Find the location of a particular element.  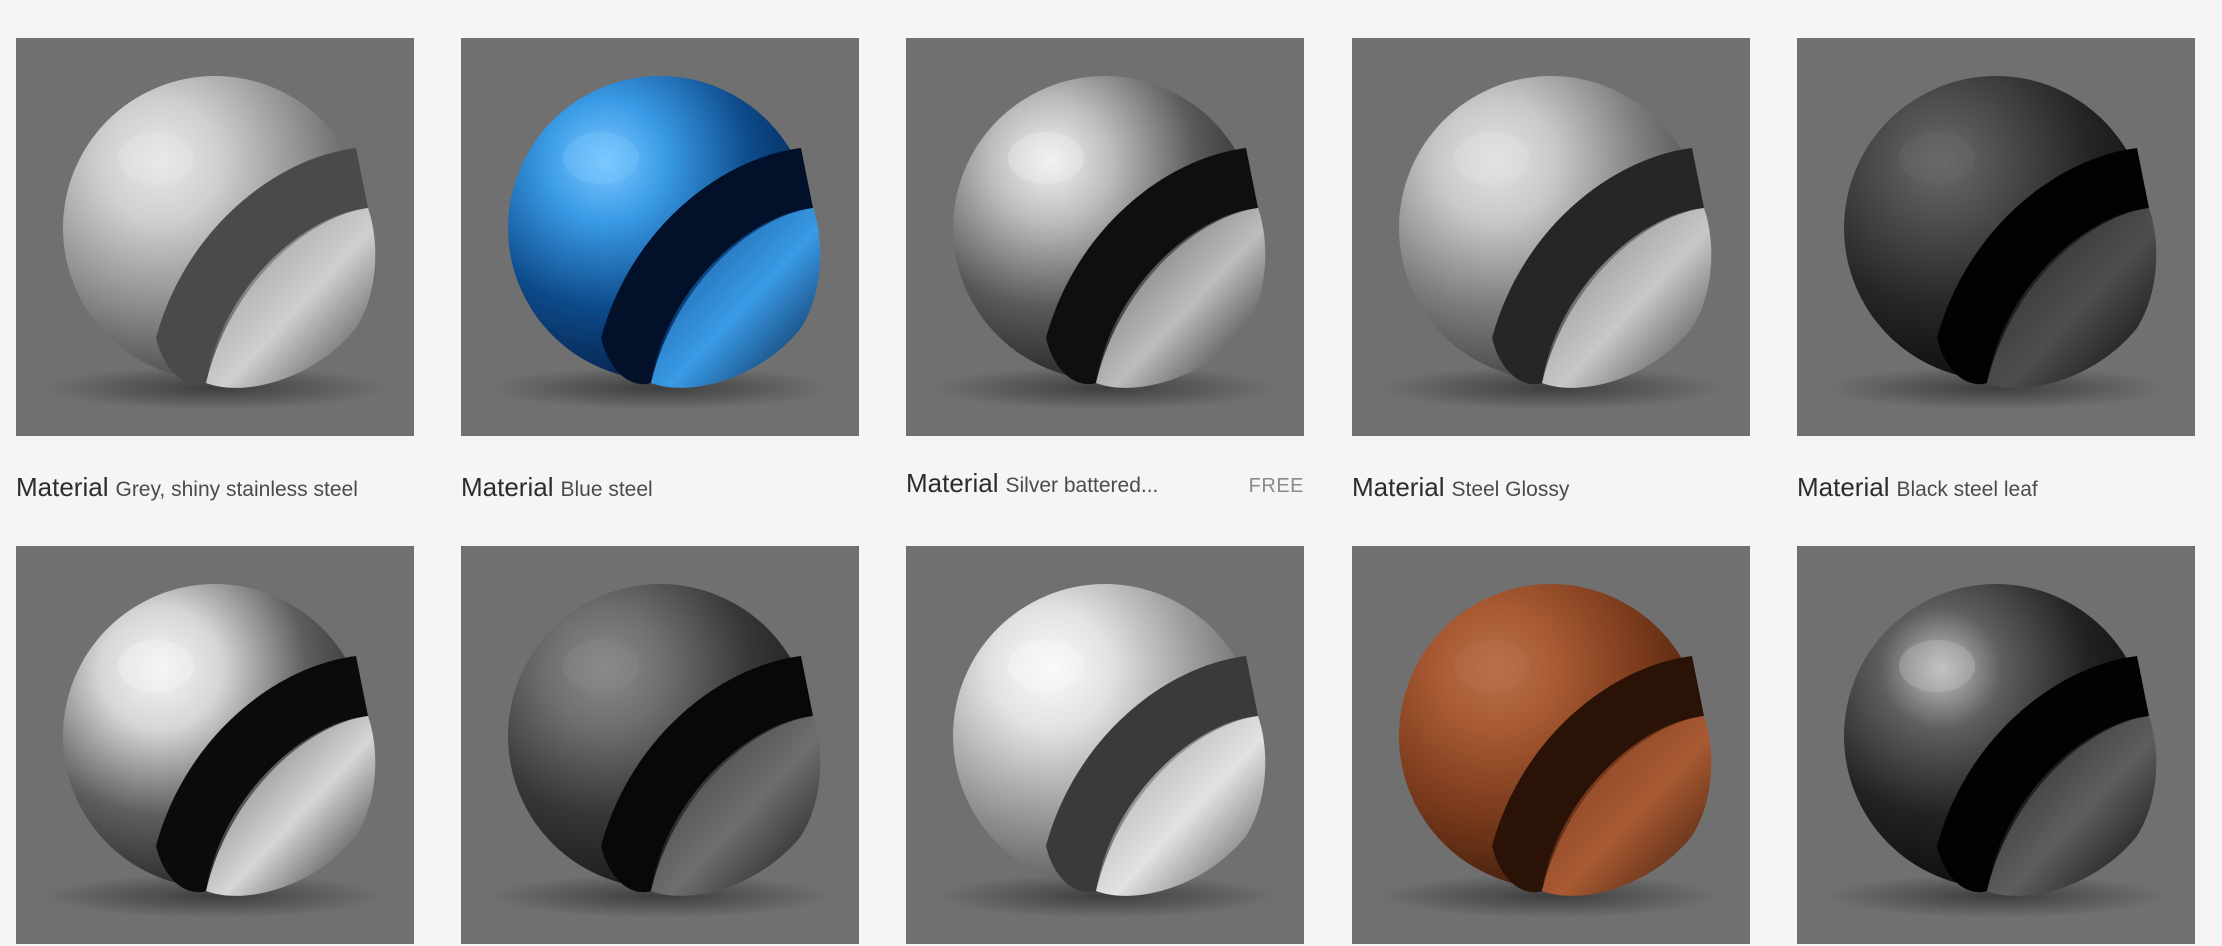

material-caption: Material Silver battered... FREE is located at coordinates (1105, 488).